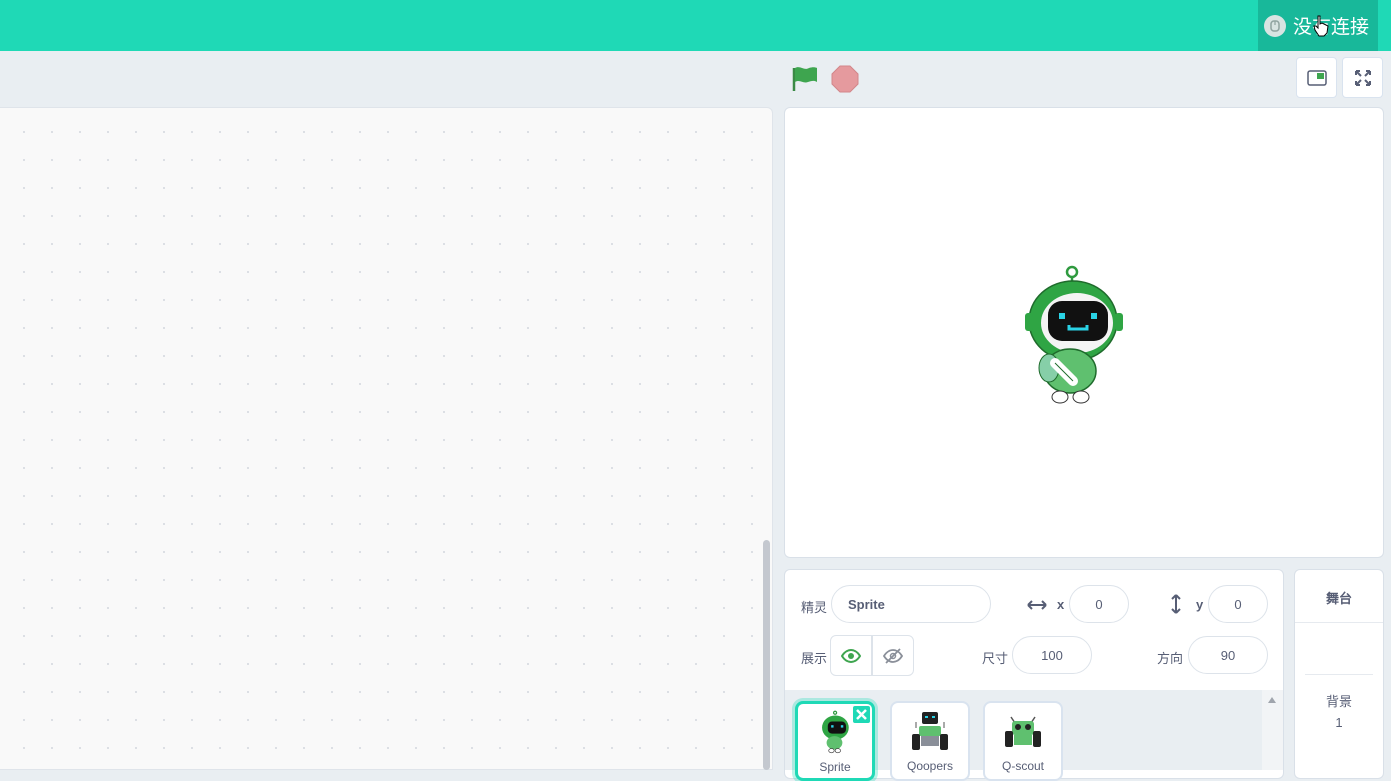 The width and height of the screenshot is (1391, 781). I want to click on workspace-scrollbar, so click(766, 655).